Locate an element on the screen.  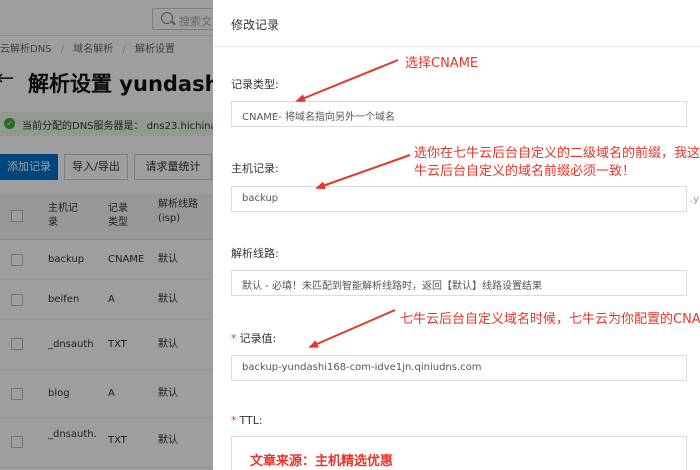
arrow-to-record-type is located at coordinates (347, 80).